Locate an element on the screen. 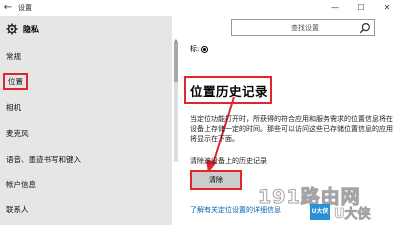  clear-button: 清除 is located at coordinates (216, 180).